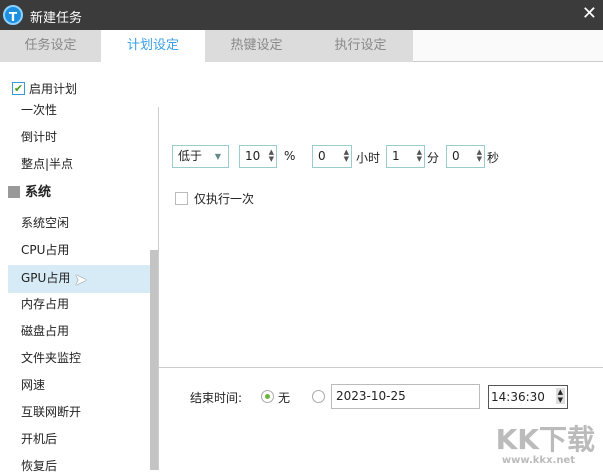  What do you see at coordinates (332, 156) in the screenshot?
I see `hours-spinbox: 0 ▲ ▼` at bounding box center [332, 156].